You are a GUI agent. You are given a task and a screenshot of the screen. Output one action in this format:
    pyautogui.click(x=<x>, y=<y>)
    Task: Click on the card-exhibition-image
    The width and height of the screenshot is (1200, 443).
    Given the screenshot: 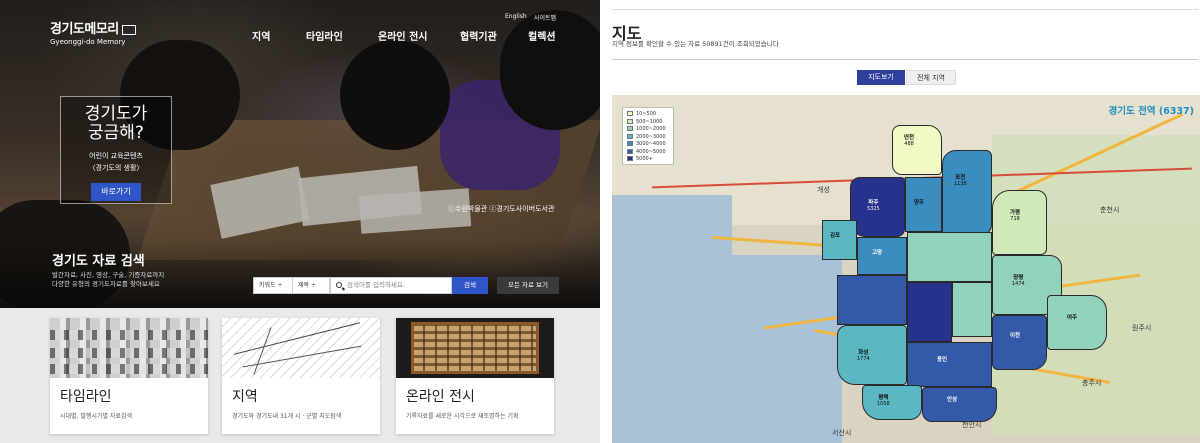 What is the action you would take?
    pyautogui.click(x=475, y=348)
    